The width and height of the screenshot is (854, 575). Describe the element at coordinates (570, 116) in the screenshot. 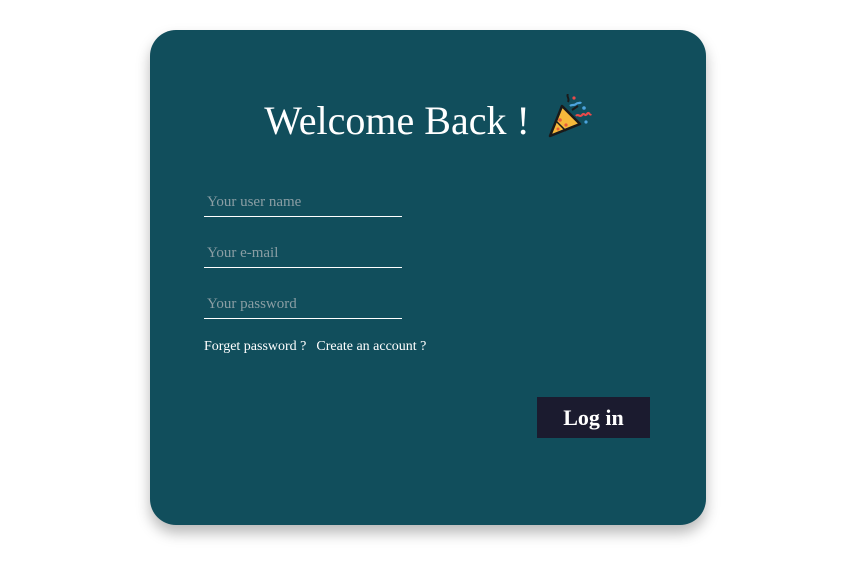

I see `party-popper-icon` at that location.